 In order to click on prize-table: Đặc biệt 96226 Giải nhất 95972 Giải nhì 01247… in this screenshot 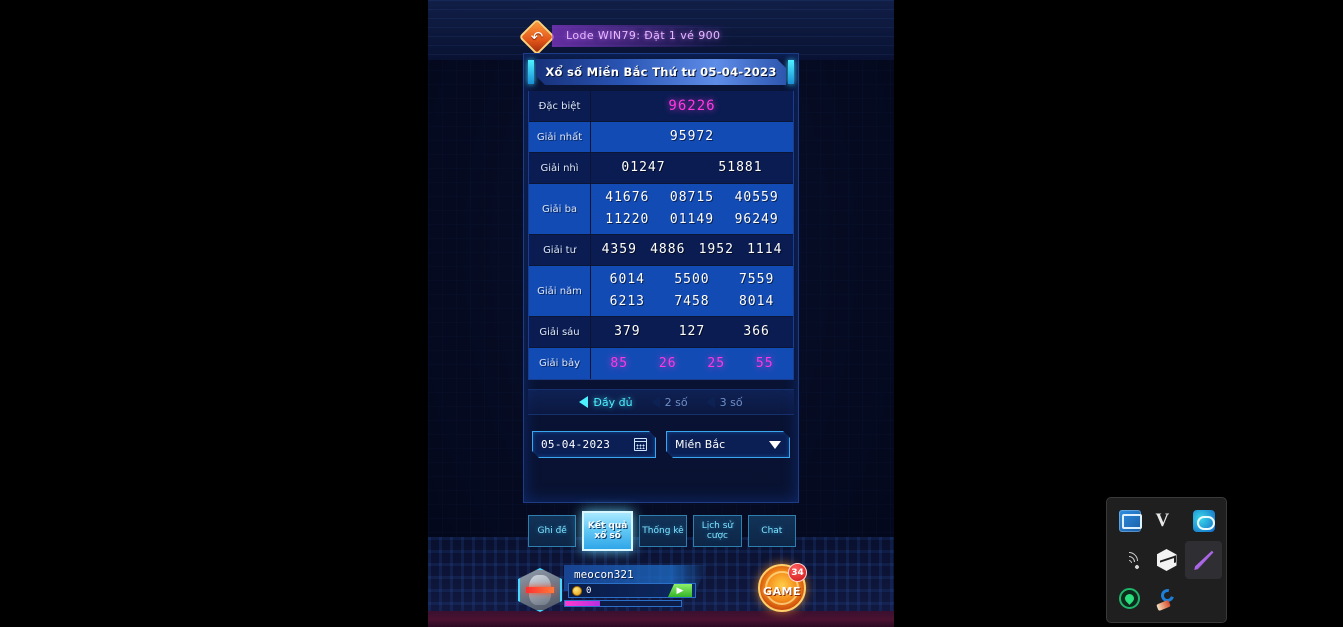, I will do `click(661, 235)`.